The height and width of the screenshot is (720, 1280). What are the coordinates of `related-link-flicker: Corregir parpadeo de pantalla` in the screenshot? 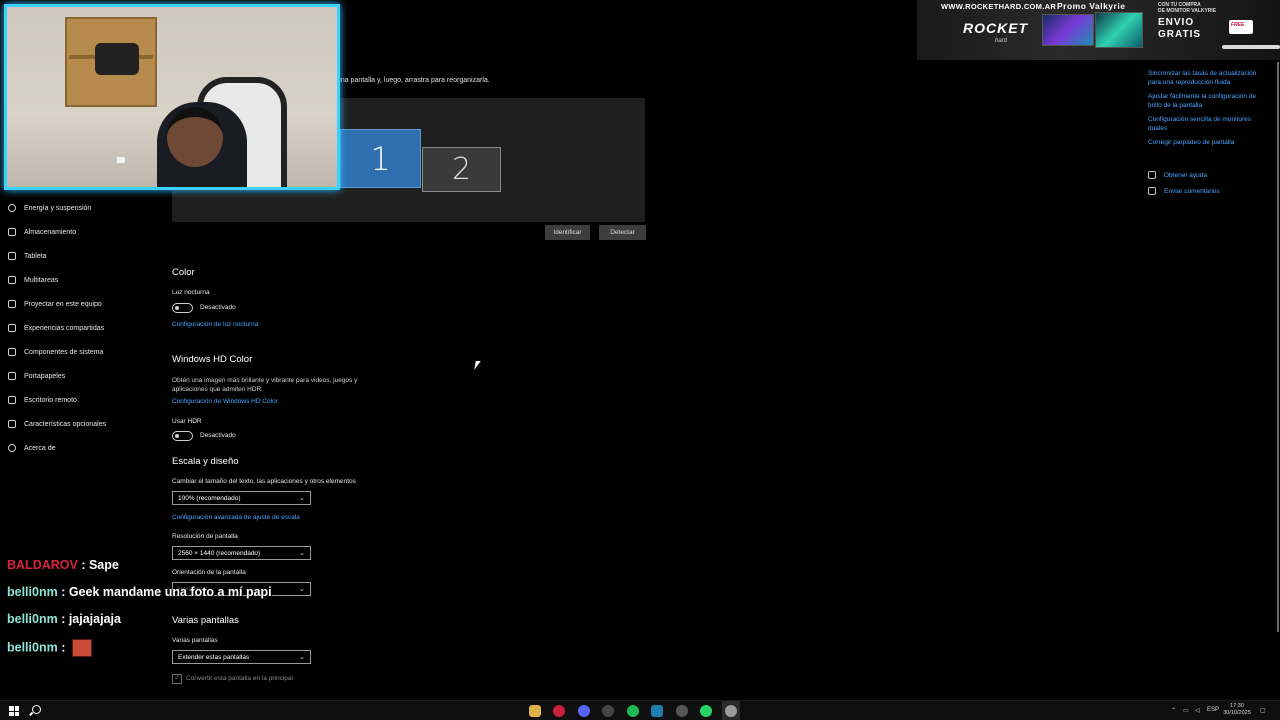 It's located at (1209, 142).